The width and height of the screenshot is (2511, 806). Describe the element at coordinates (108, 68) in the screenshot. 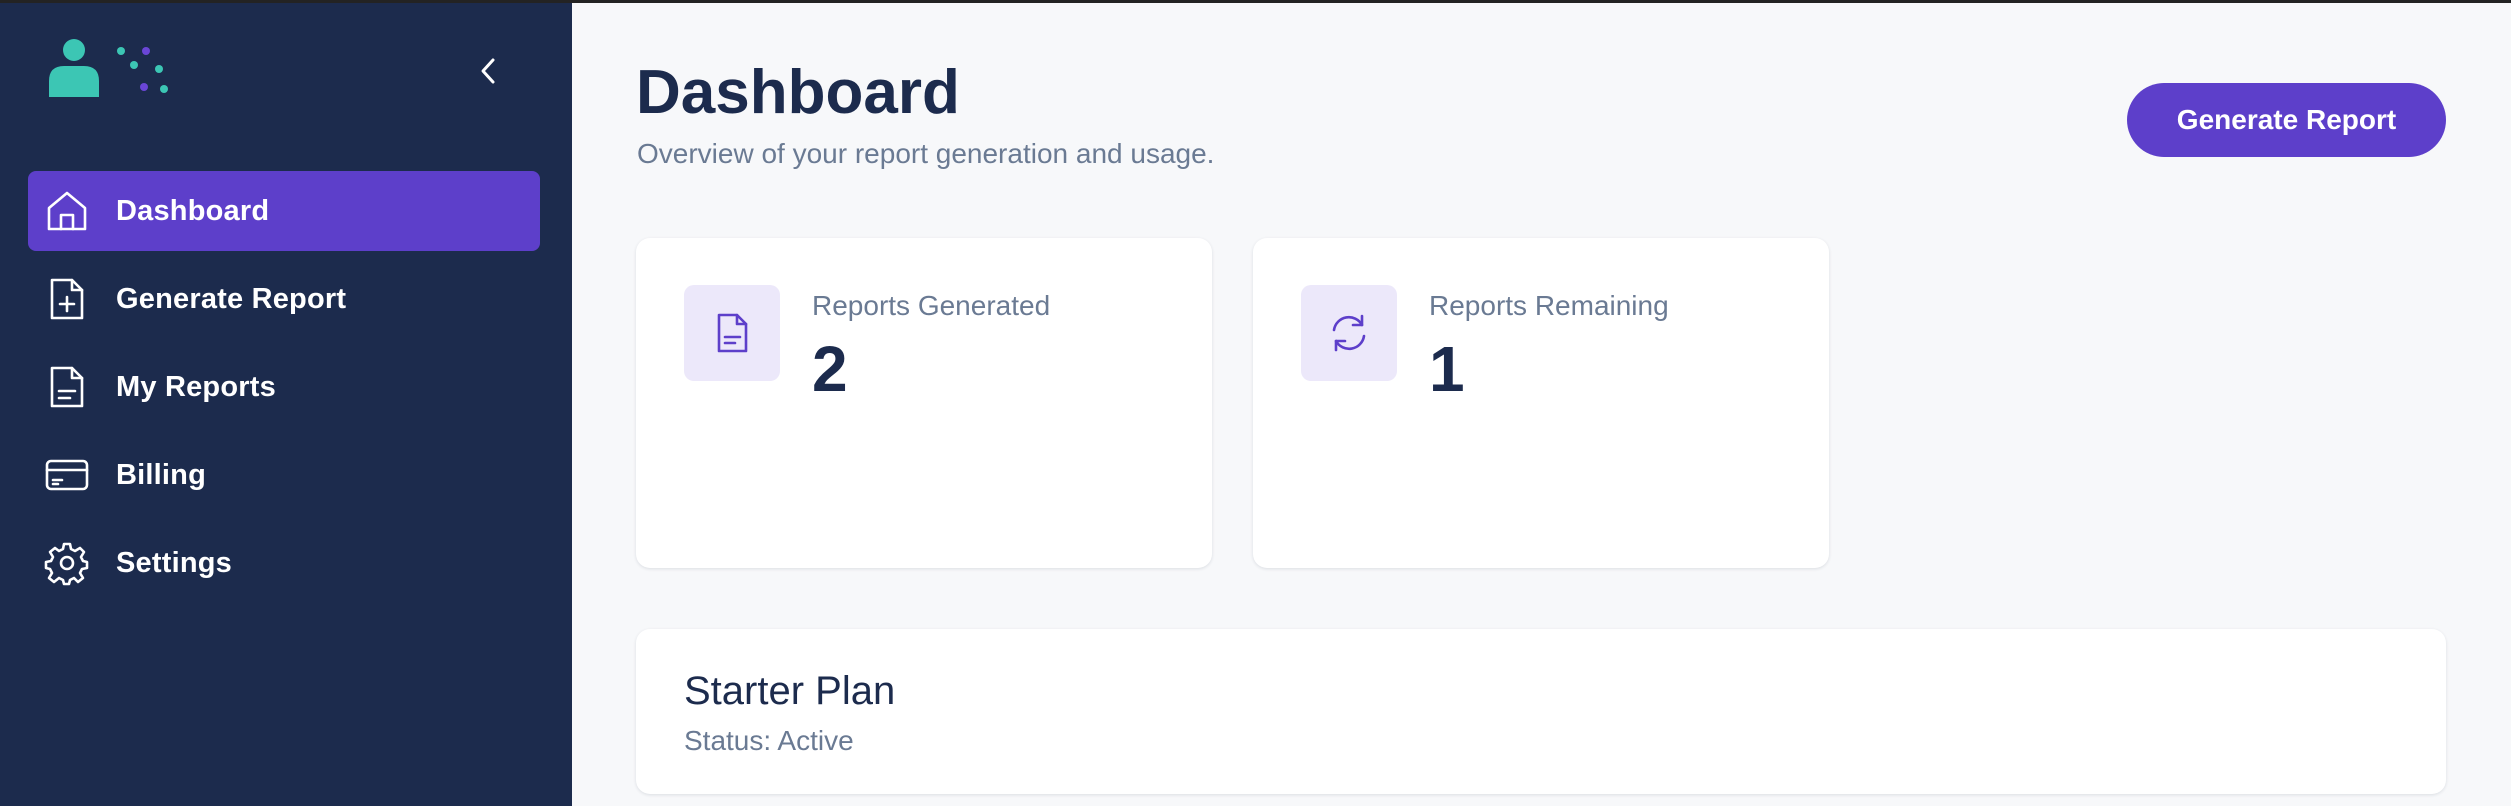

I see `app-logo` at that location.